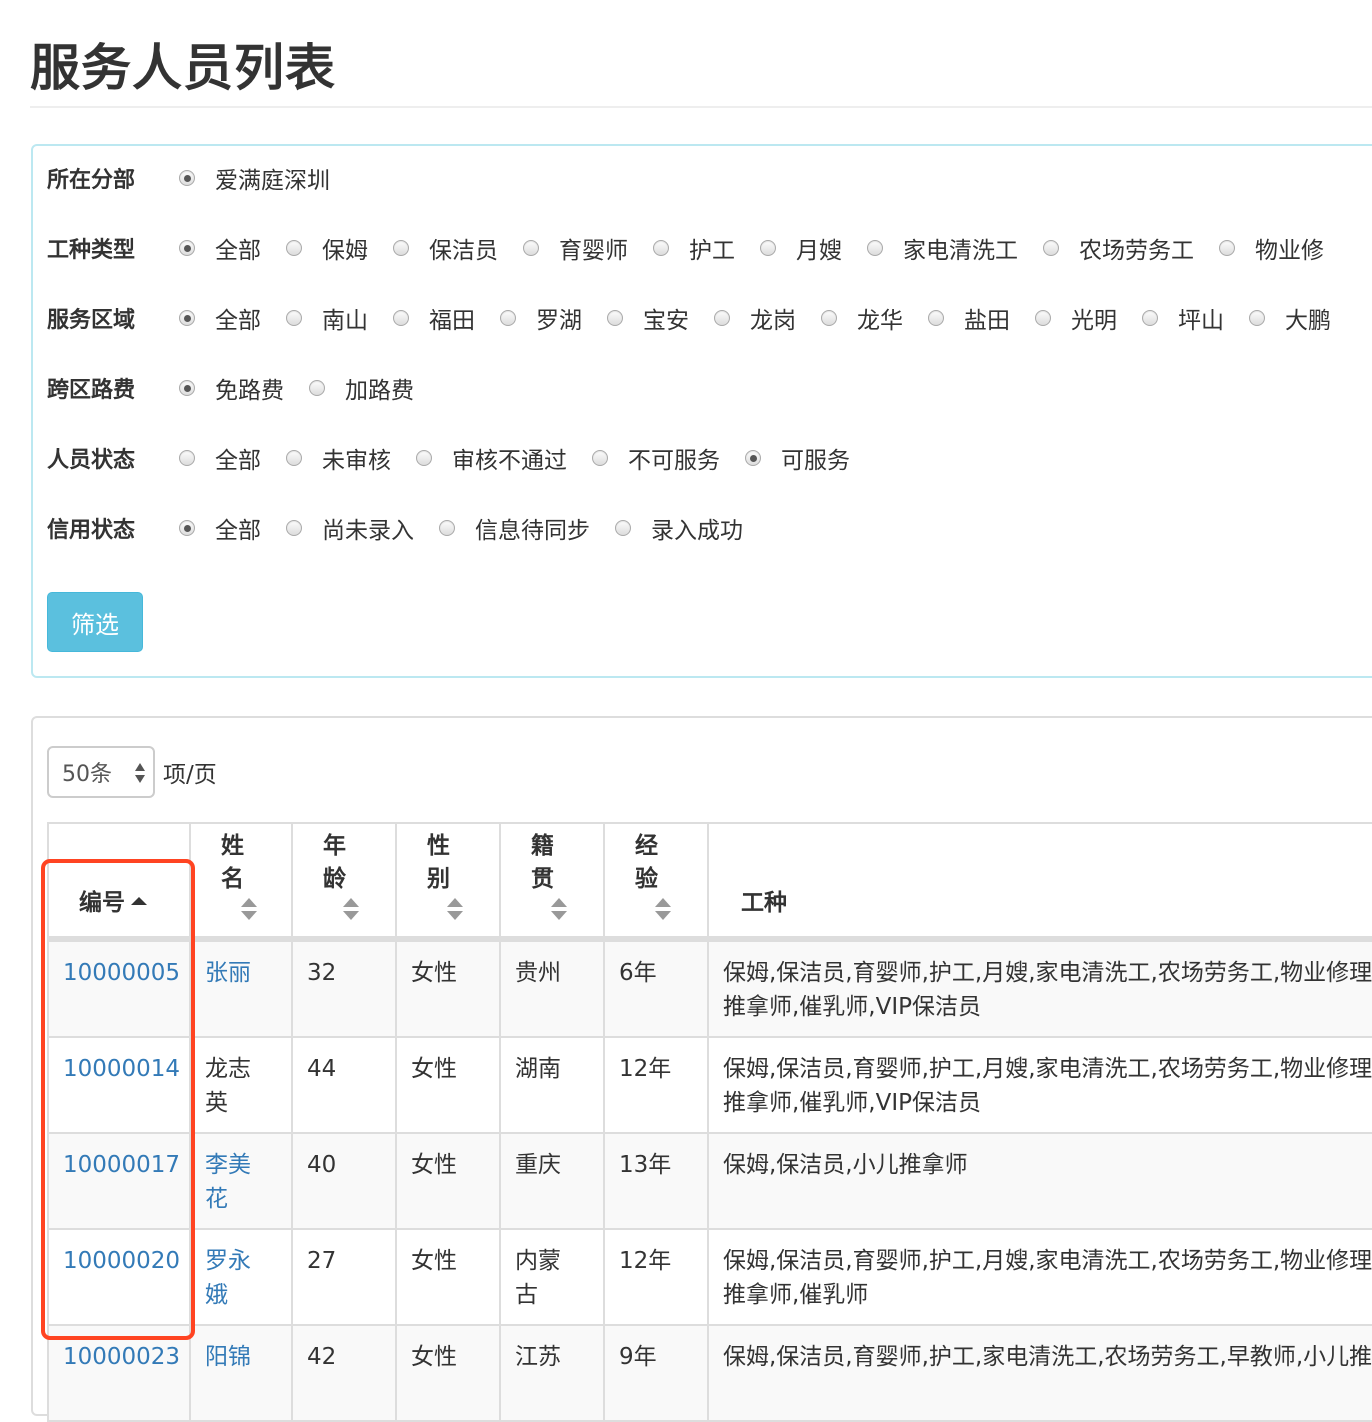  What do you see at coordinates (91, 250) in the screenshot?
I see `filter-label: 工种类型` at bounding box center [91, 250].